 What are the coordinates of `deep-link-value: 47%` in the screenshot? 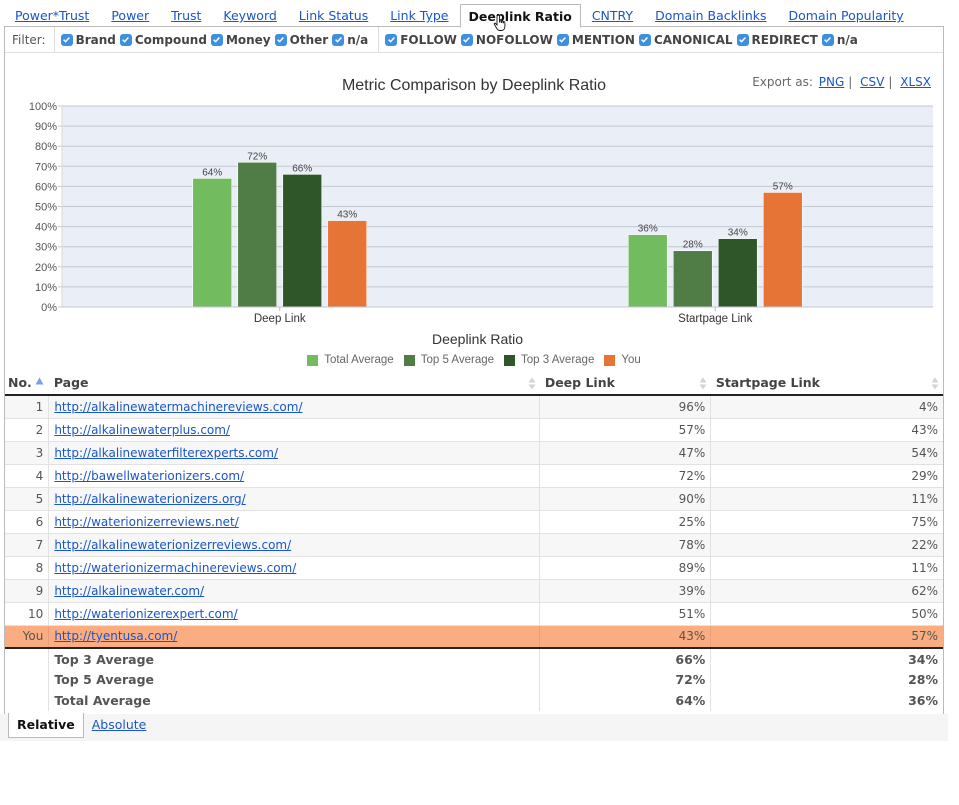 It's located at (625, 453).